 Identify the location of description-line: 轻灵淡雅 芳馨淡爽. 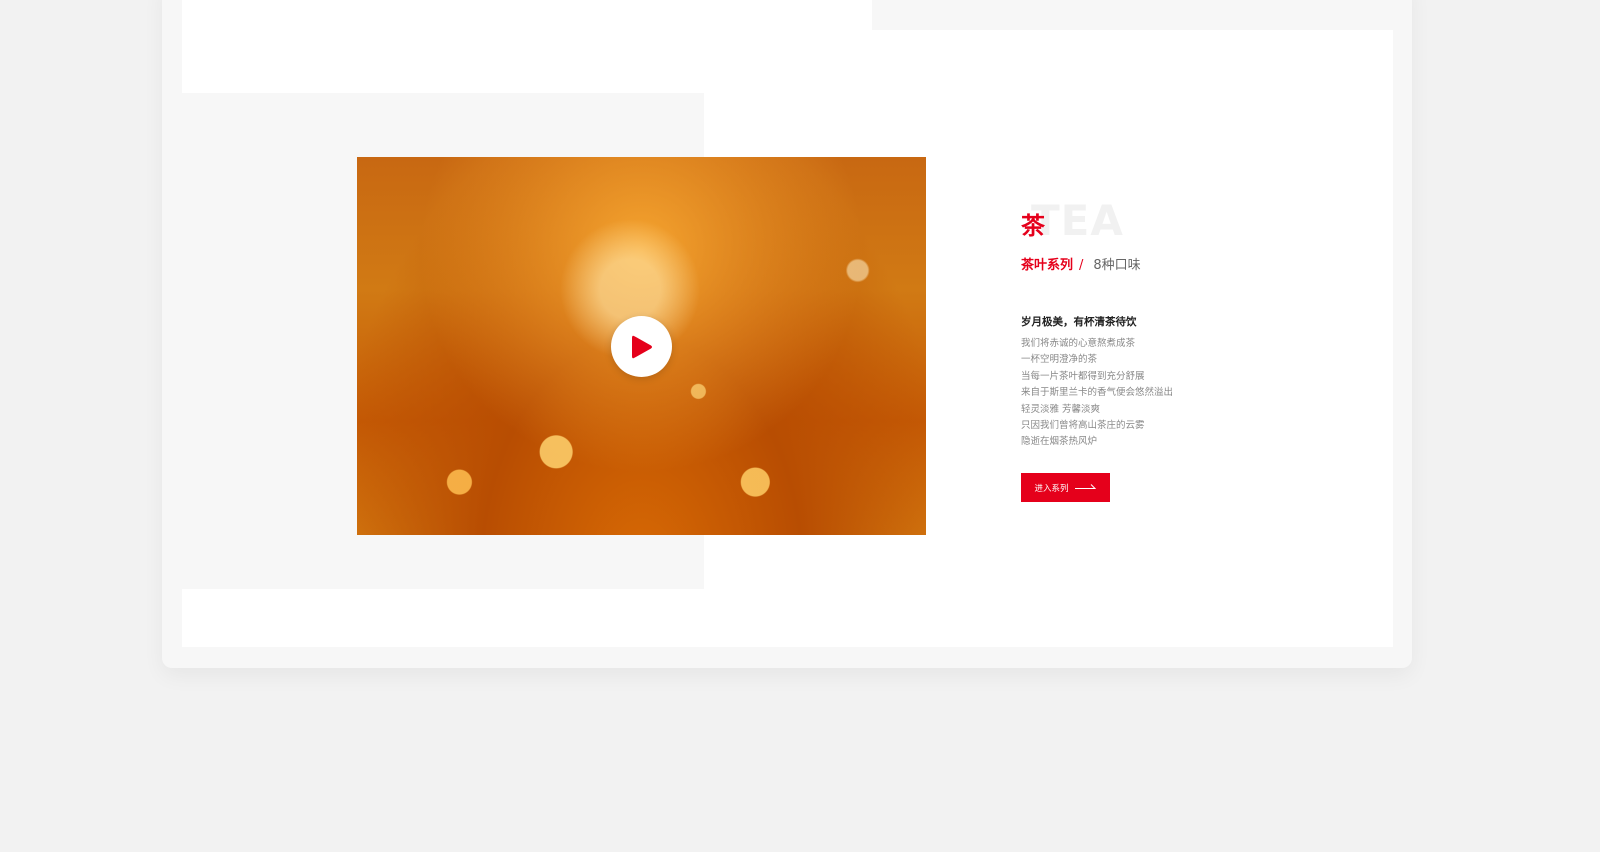
(1061, 409).